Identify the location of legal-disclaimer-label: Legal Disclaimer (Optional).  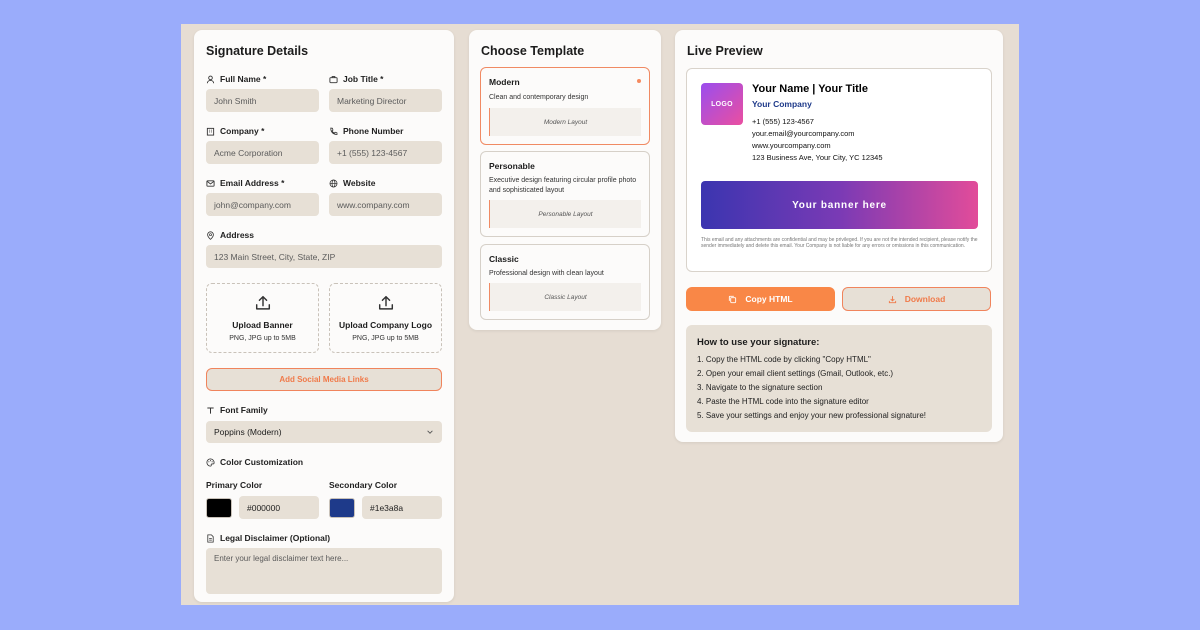
(268, 538).